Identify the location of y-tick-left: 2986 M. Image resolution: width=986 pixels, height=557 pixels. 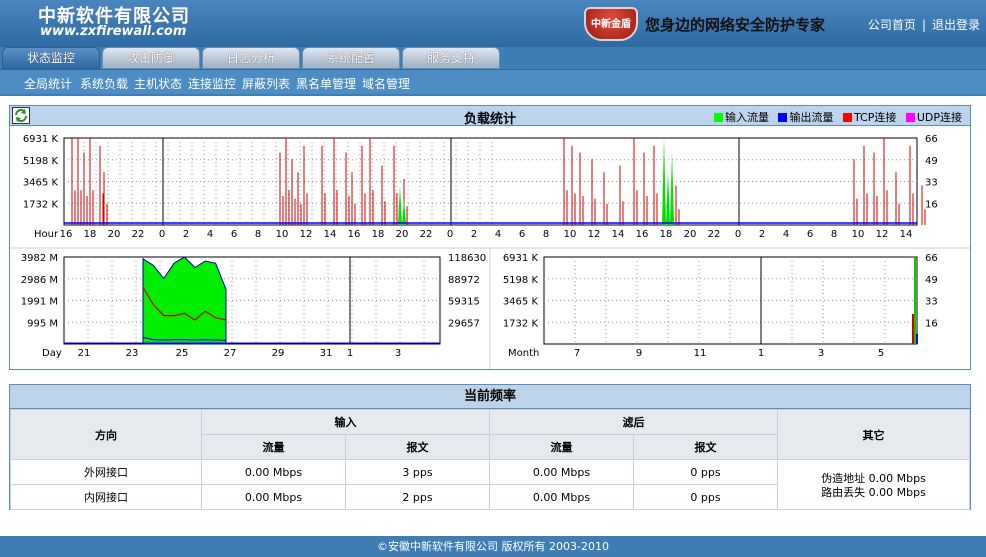
(39, 280).